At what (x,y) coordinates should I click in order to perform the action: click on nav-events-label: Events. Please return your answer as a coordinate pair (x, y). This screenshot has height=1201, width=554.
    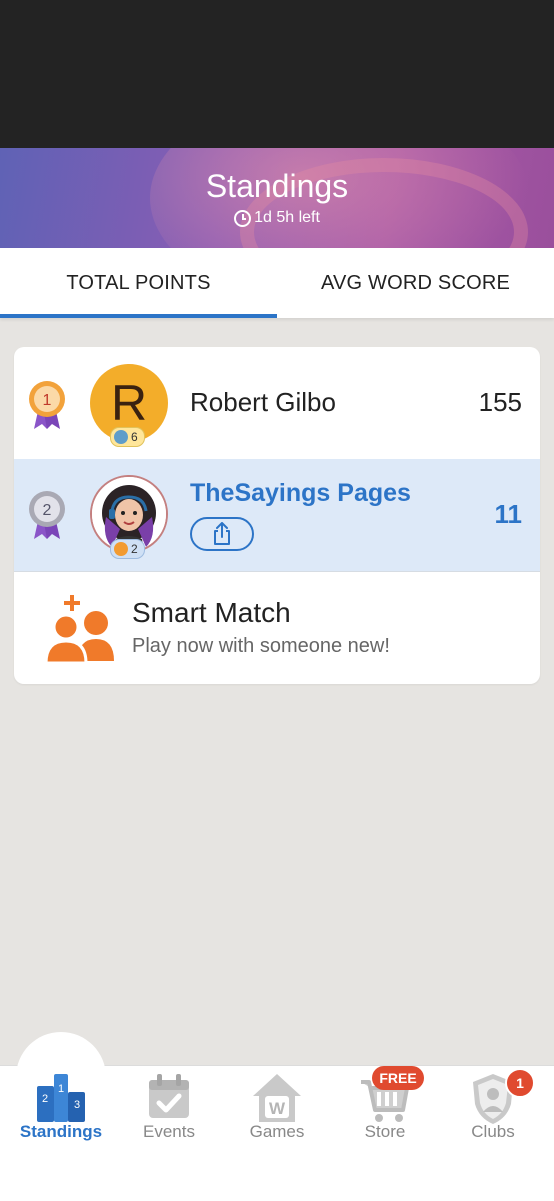
    Looking at the image, I should click on (169, 1131).